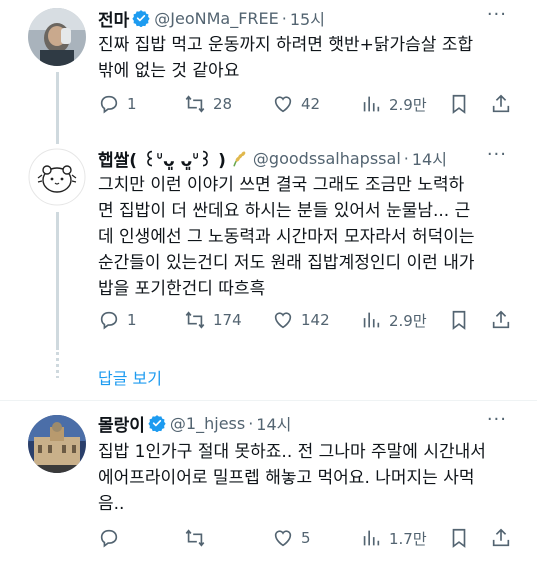 This screenshot has width=537, height=568. Describe the element at coordinates (57, 444) in the screenshot. I see `avatar-molangi` at that location.